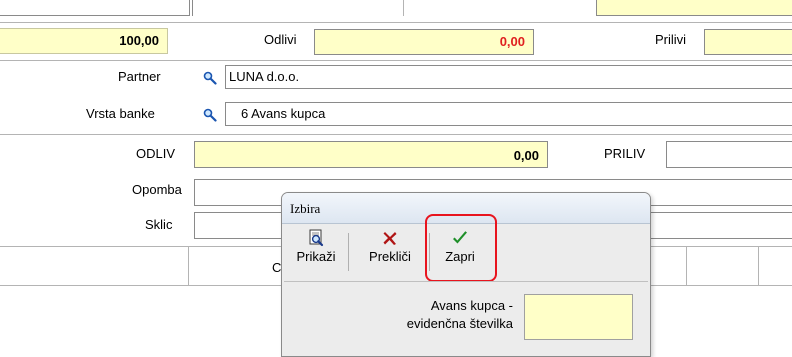 The height and width of the screenshot is (357, 792). Describe the element at coordinates (84, 41) in the screenshot. I see `amount-field: 100,00` at that location.